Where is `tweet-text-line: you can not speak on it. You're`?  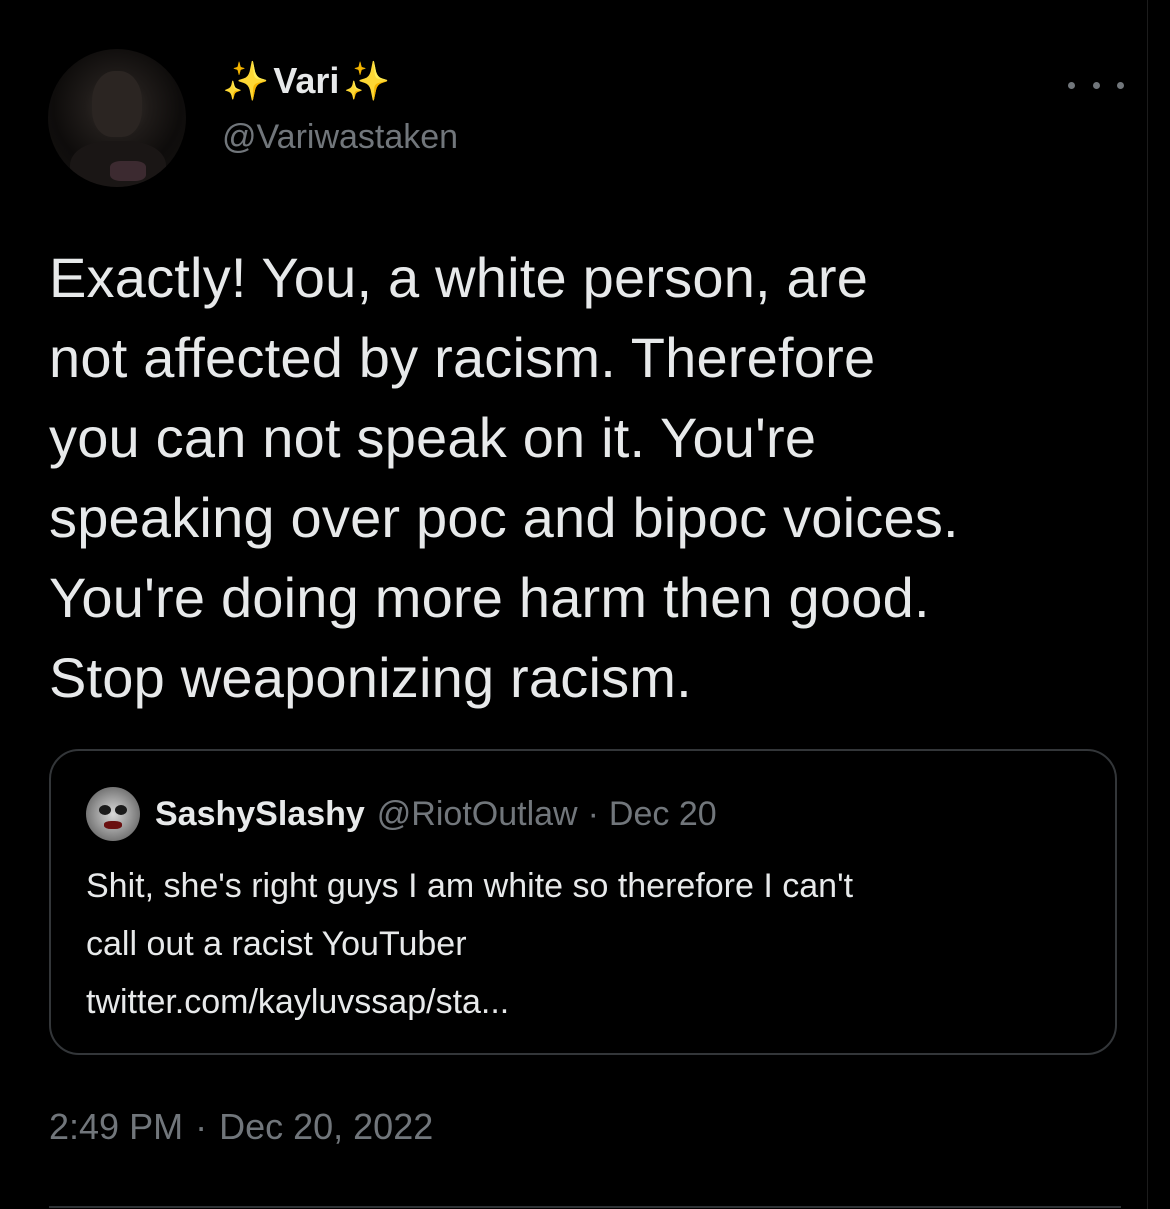 tweet-text-line: you can not speak on it. You're is located at coordinates (433, 437).